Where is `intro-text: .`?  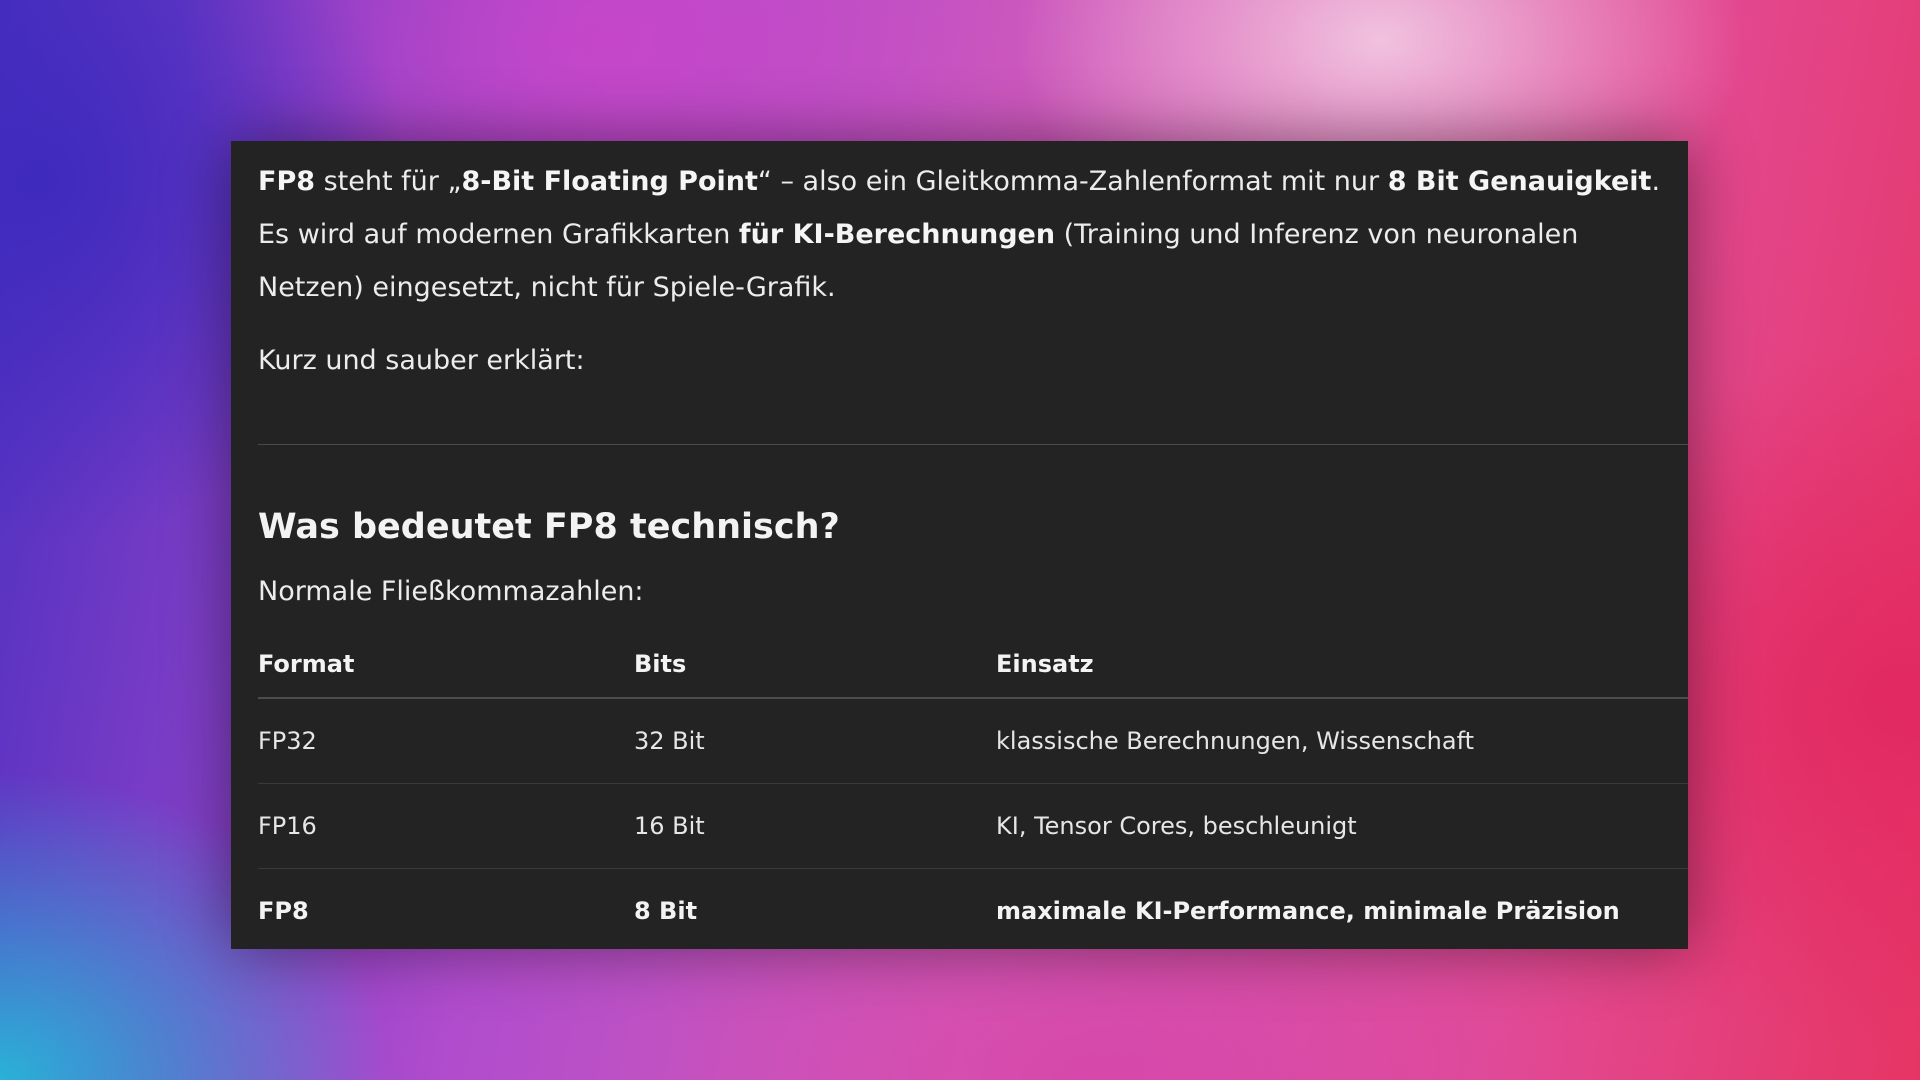
intro-text: . is located at coordinates (1656, 181).